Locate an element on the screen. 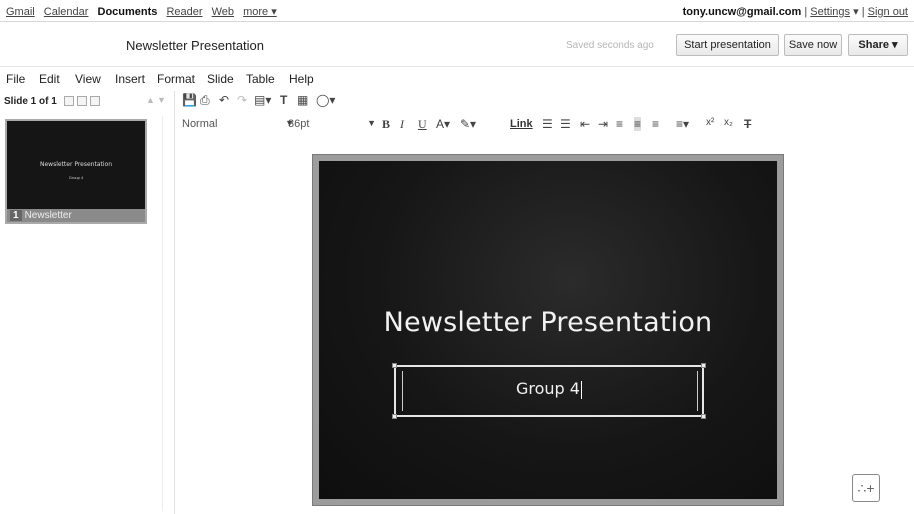 The image size is (914, 514). canvas-scrollbar is located at coordinates (908, 327).